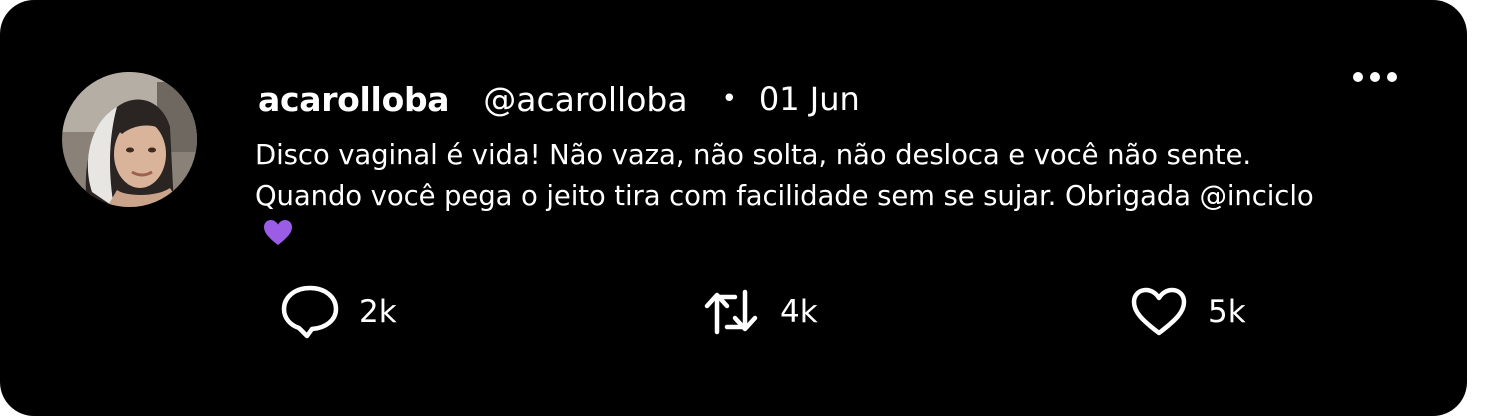 Image resolution: width=1495 pixels, height=418 pixels. Describe the element at coordinates (799, 312) in the screenshot. I see `repost-count: 4k` at that location.